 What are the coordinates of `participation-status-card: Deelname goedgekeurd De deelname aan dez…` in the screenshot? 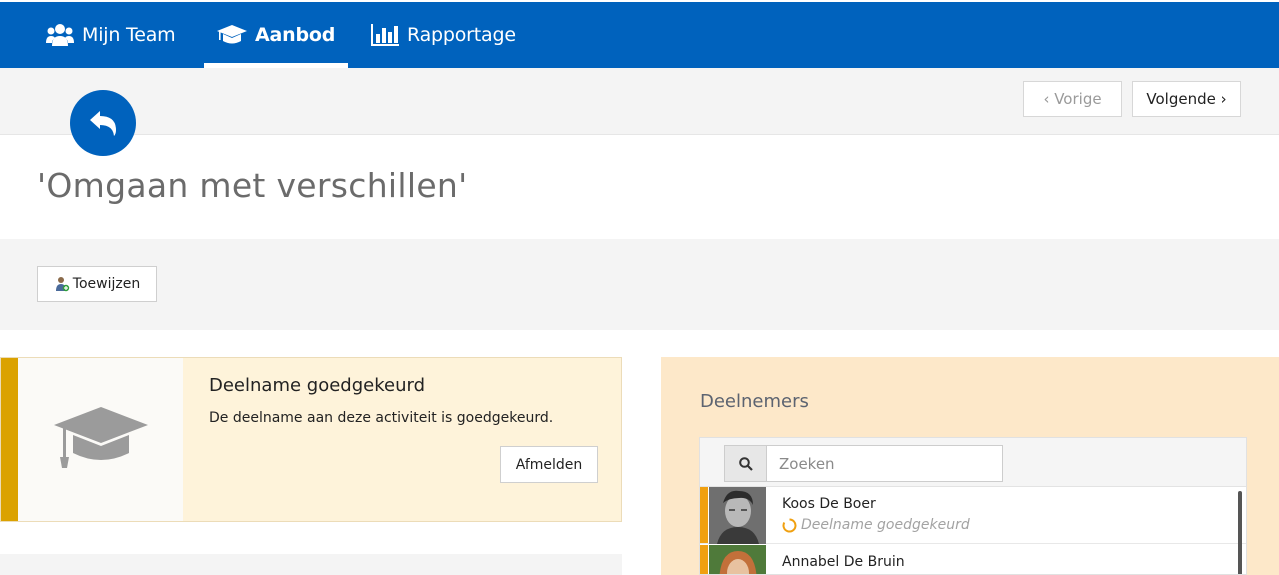 It's located at (311, 439).